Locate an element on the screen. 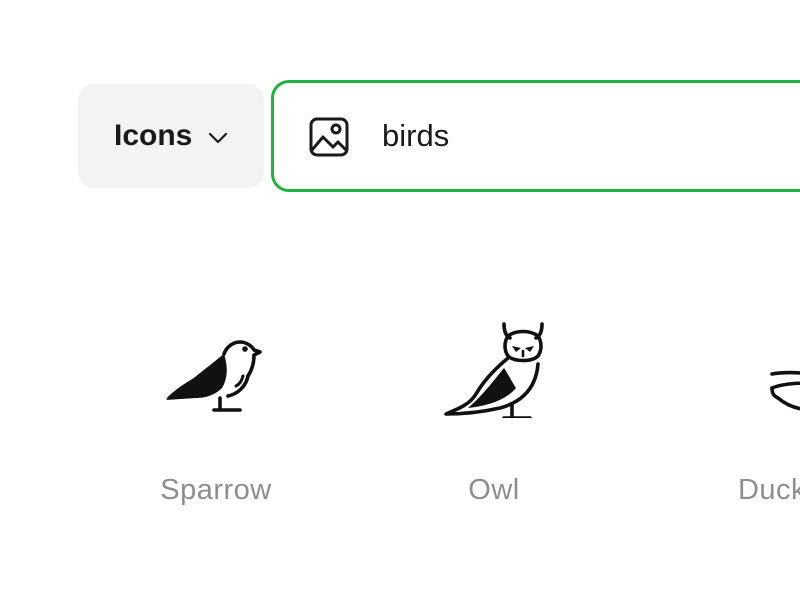 This screenshot has height=611, width=800. asset-type-dropdown: Icons is located at coordinates (171, 136).